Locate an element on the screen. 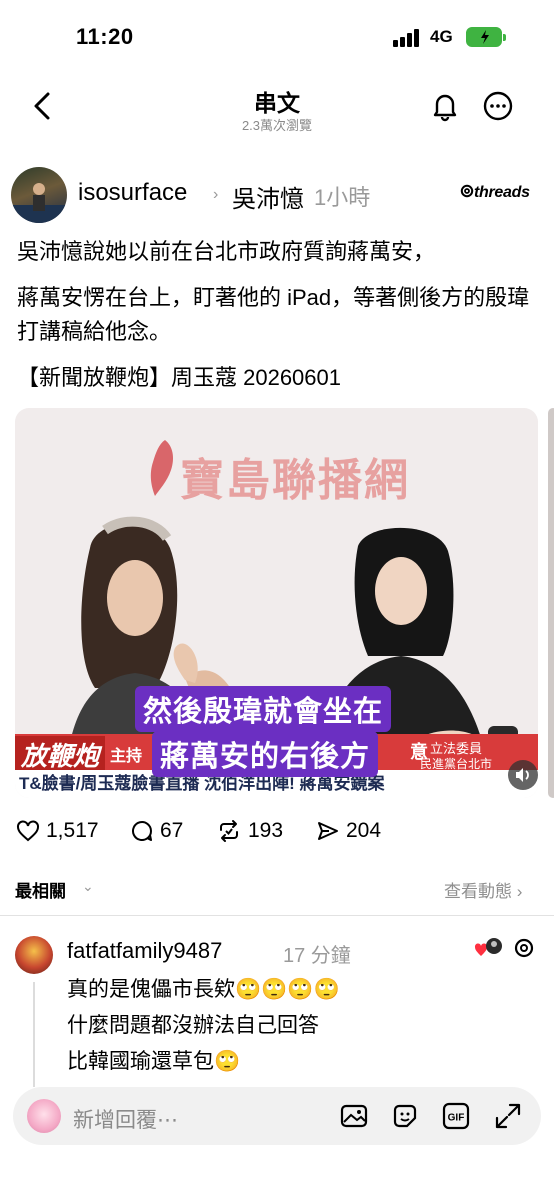  reply-time: 17 分鐘 is located at coordinates (317, 956).